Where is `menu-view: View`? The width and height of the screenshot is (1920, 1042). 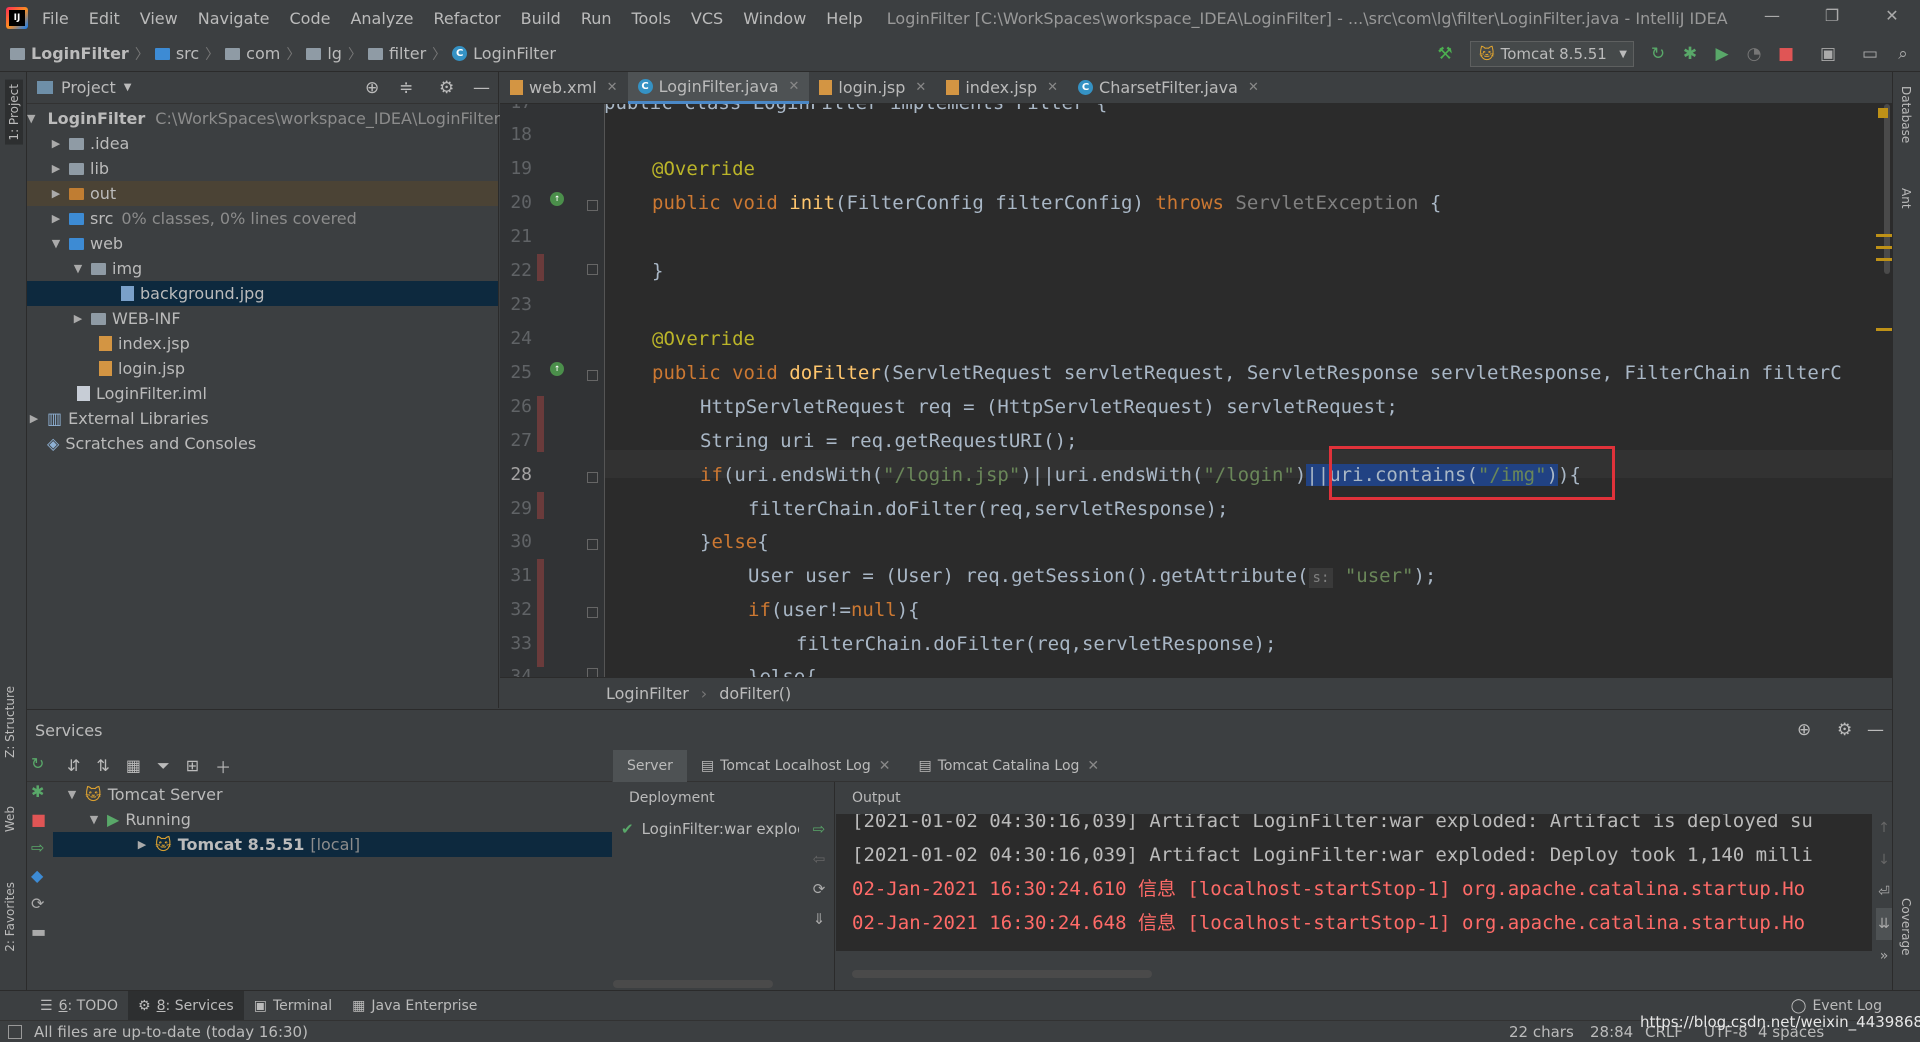 menu-view: View is located at coordinates (159, 18).